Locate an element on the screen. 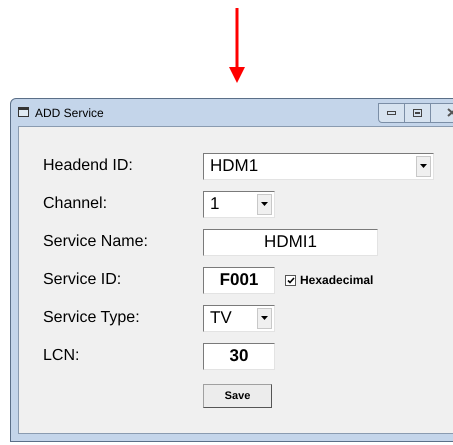  checkbox is located at coordinates (290, 280).